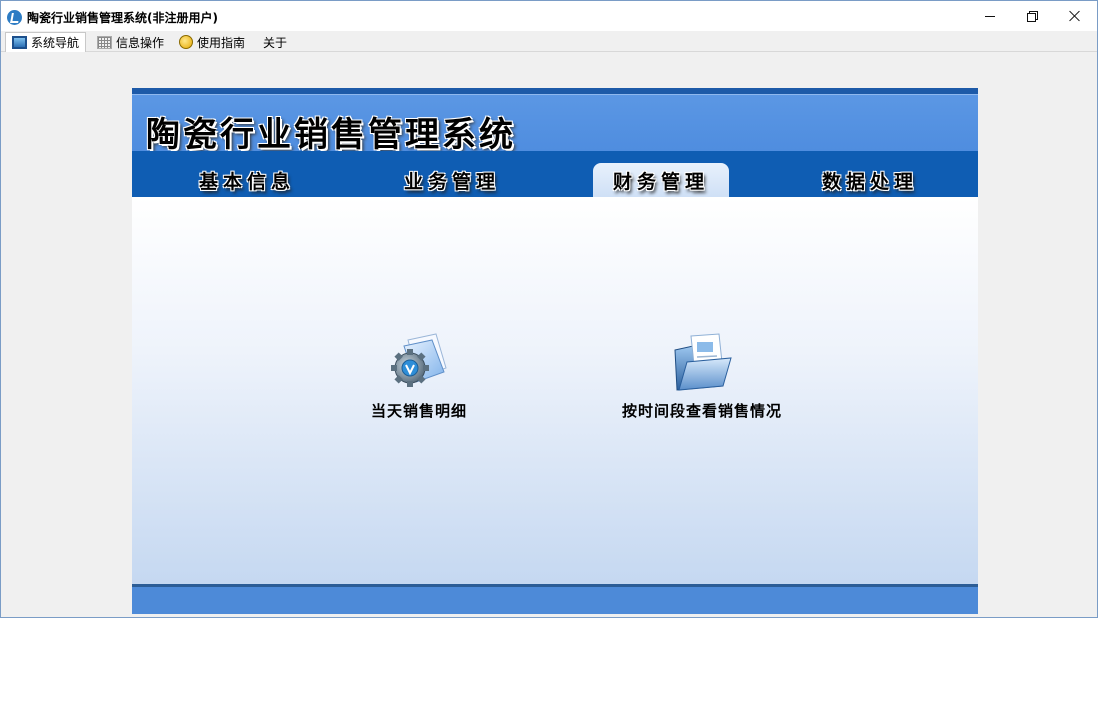 The height and width of the screenshot is (713, 1098). What do you see at coordinates (104, 42) in the screenshot?
I see `grid-icon` at bounding box center [104, 42].